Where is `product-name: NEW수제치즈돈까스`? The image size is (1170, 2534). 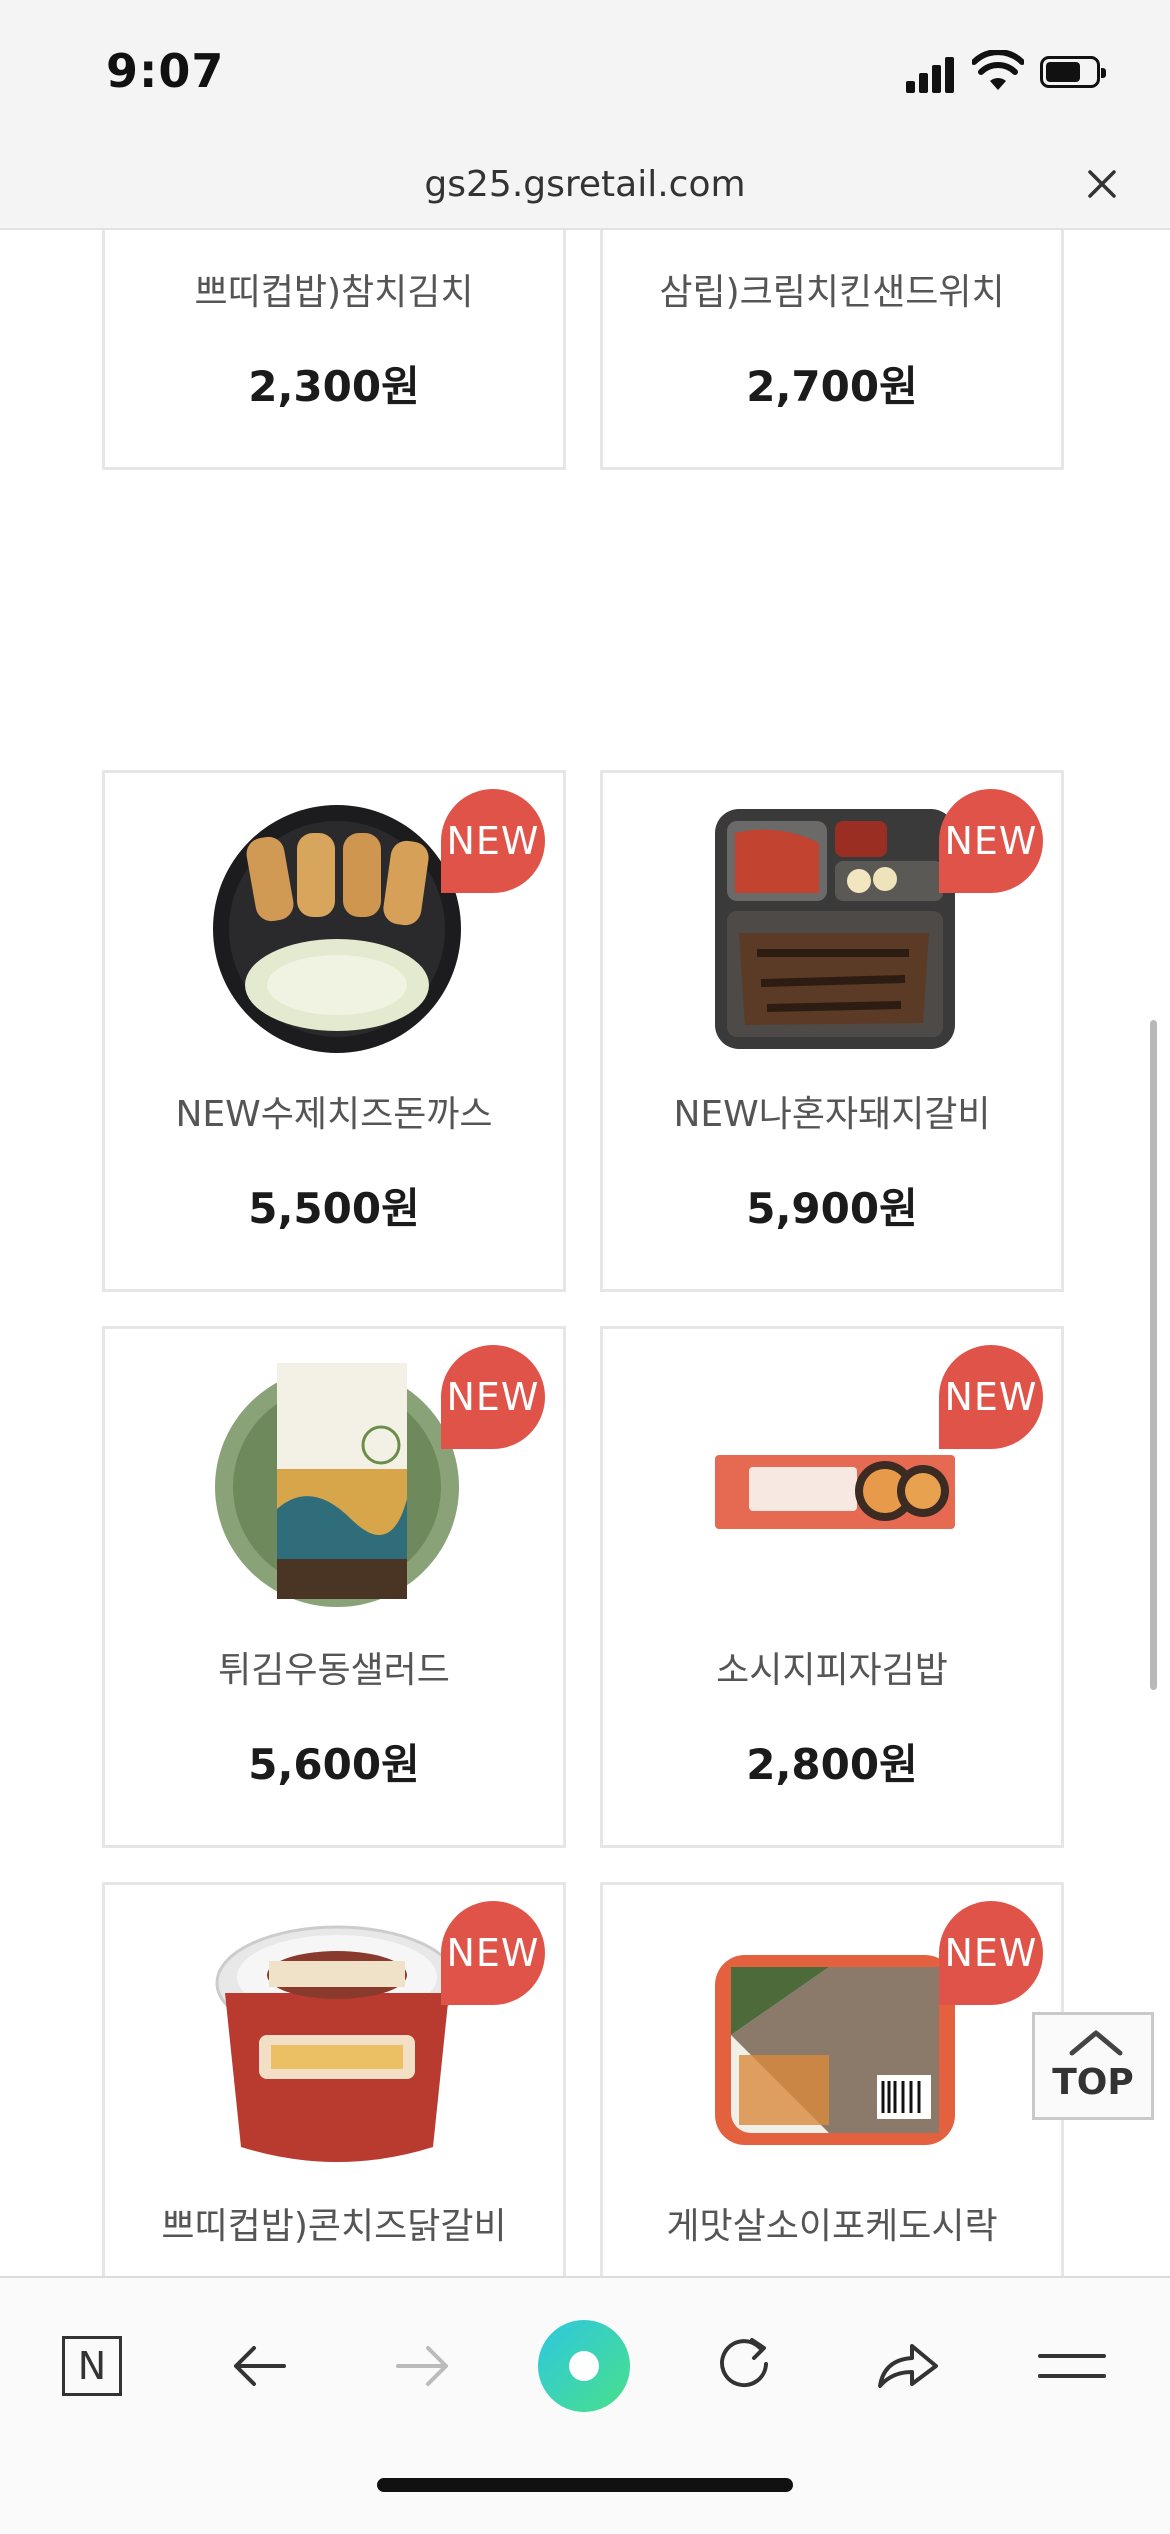
product-name: NEW수제치즈돈까스 is located at coordinates (334, 1111).